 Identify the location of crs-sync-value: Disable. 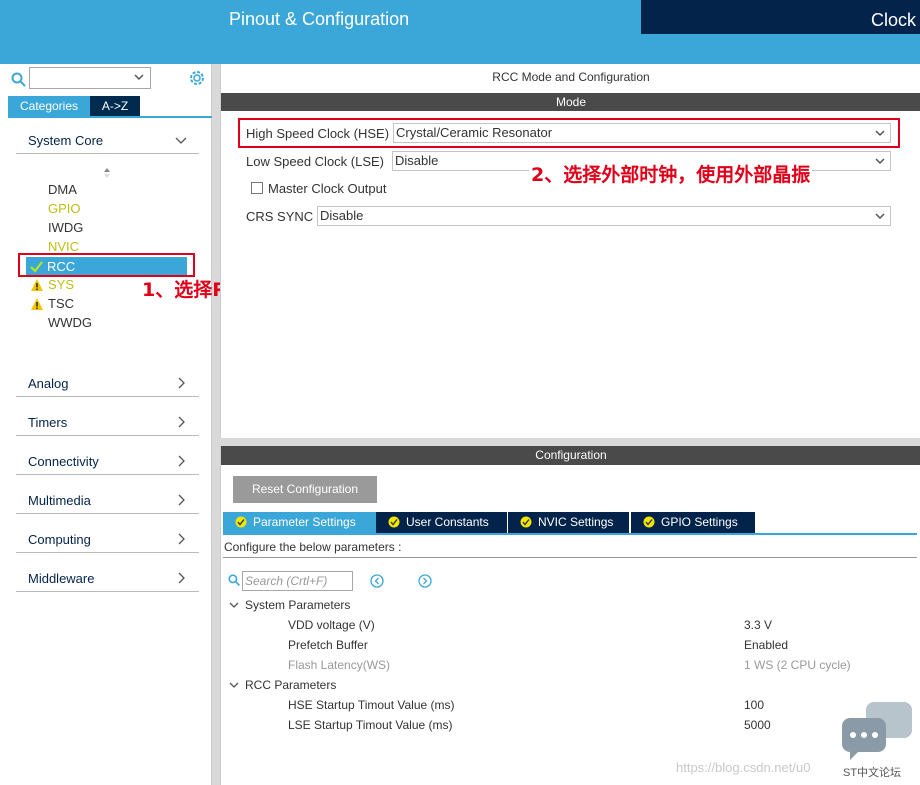
(342, 215).